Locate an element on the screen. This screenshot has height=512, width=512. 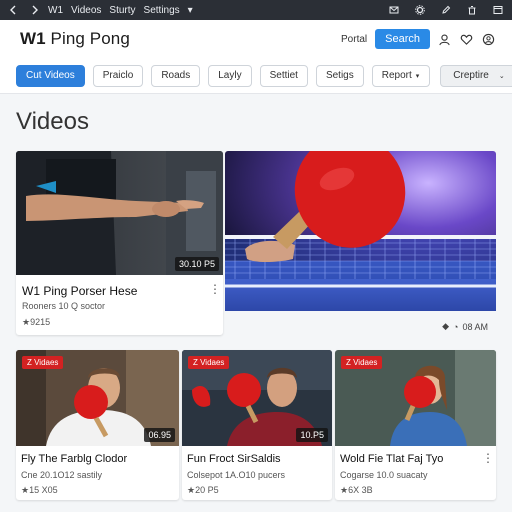
video-meta: Cogarse 10.0 suacaty is located at coordinates (384, 475).